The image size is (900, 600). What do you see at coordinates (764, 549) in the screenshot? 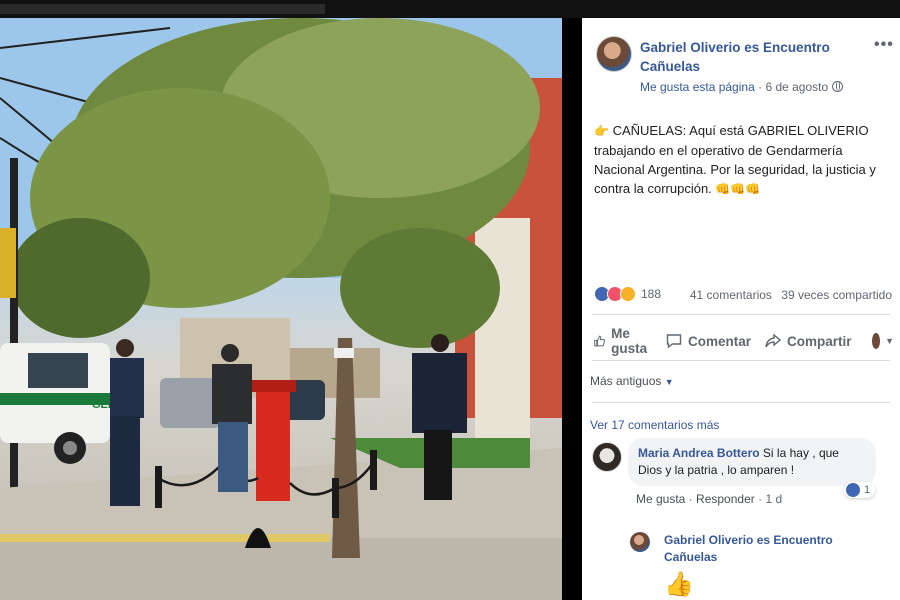
I see `reply-author: Gabriel Oliverio es Encuentro Cañuelas` at bounding box center [764, 549].